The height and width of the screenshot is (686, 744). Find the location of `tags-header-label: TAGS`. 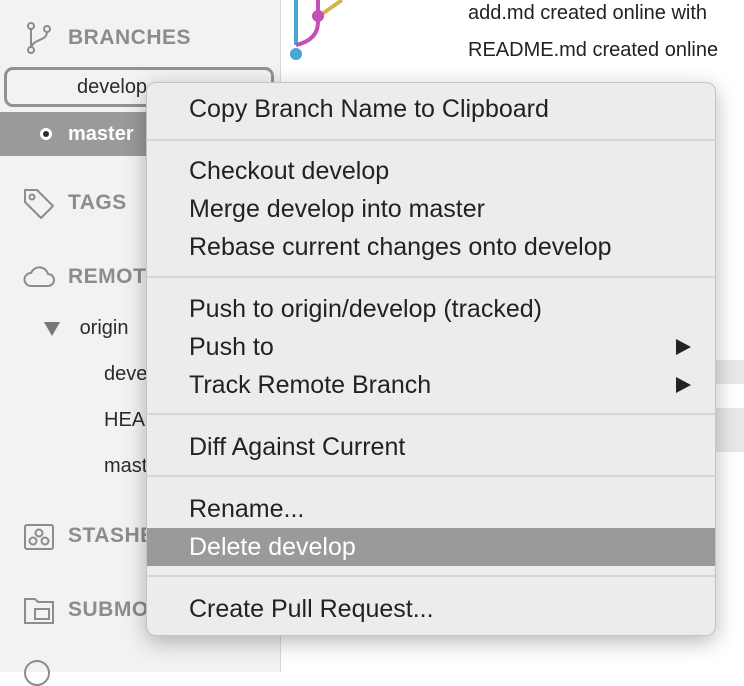

tags-header-label: TAGS is located at coordinates (97, 202).